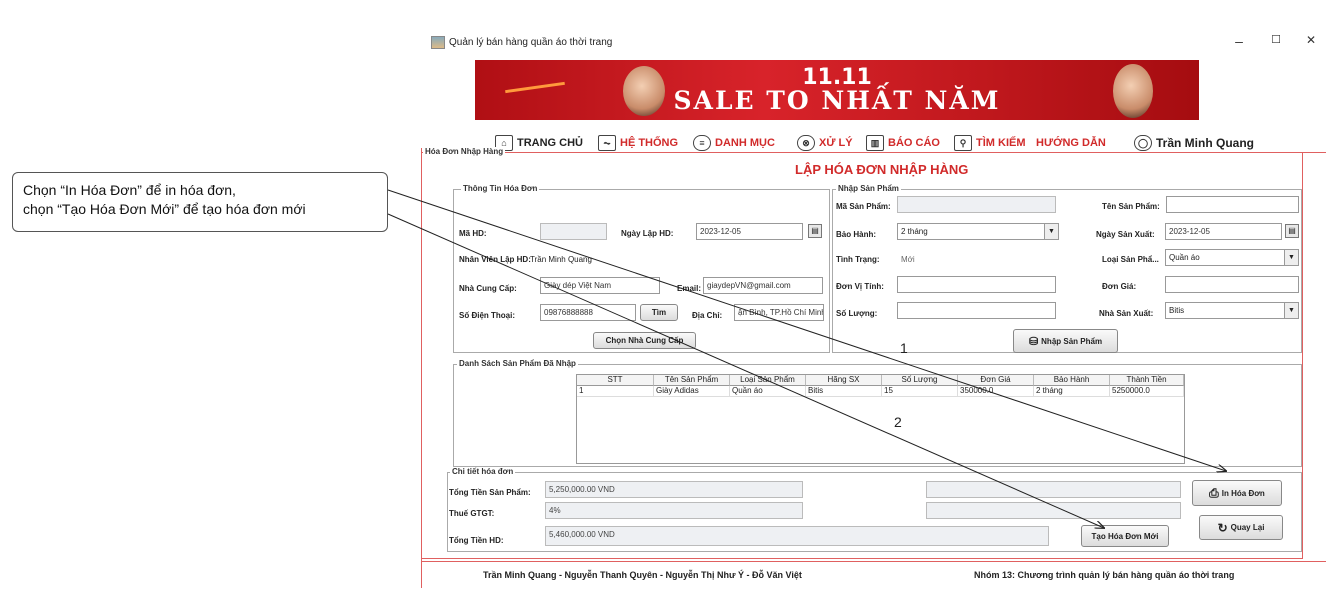  What do you see at coordinates (904, 348) in the screenshot?
I see `annotation-number-1: 1` at bounding box center [904, 348].